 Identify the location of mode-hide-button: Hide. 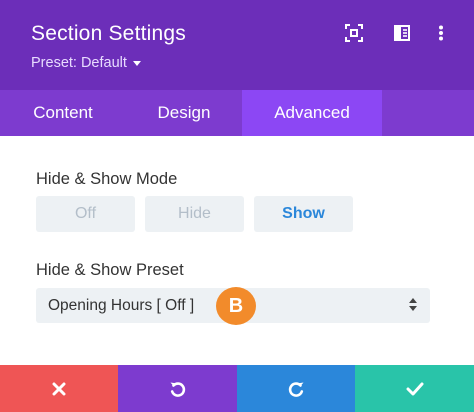
(194, 214).